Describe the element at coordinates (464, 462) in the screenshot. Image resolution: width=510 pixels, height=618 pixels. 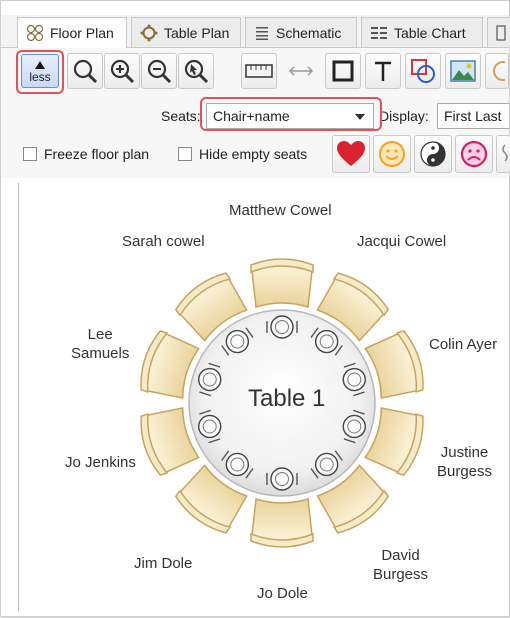
I see `guest-name: Justine Burgess` at that location.